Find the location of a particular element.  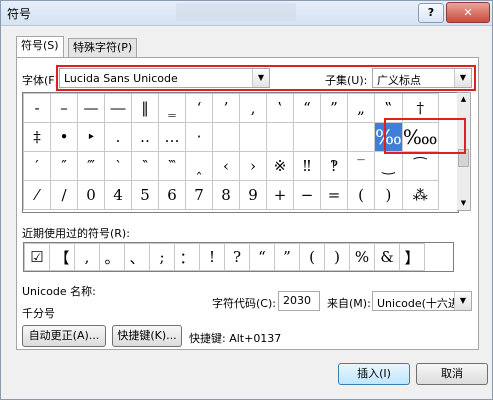

symbol-cell: ‸ is located at coordinates (199, 166).